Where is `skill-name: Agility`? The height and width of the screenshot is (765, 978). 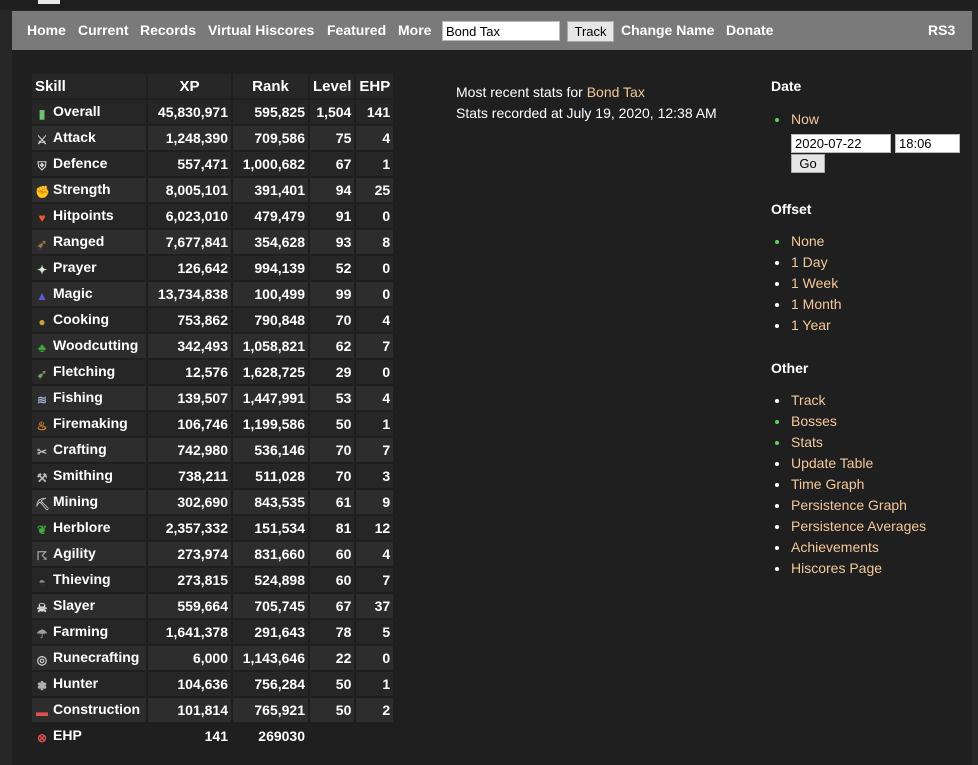 skill-name: Agility is located at coordinates (74, 553).